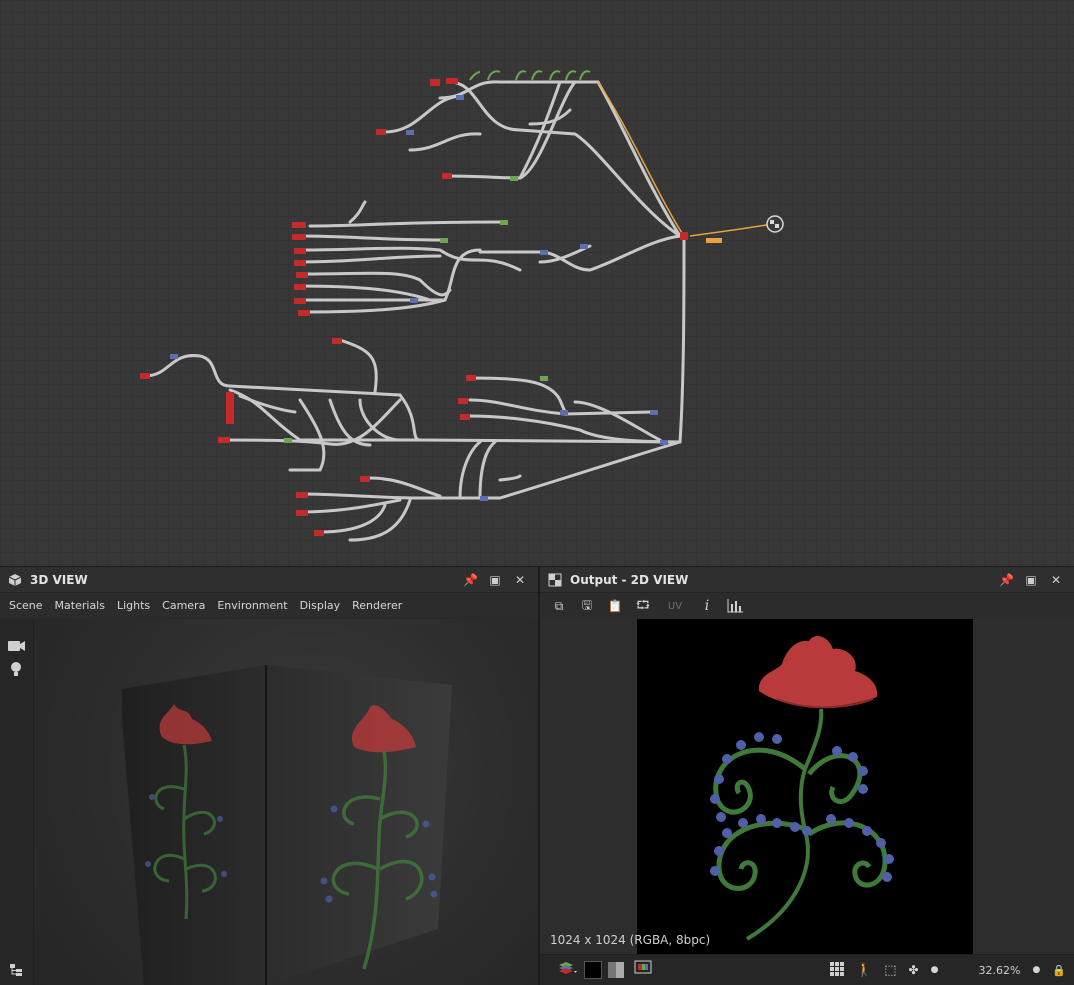  What do you see at coordinates (615, 606) in the screenshot?
I see `clipboard-icon: 📋` at bounding box center [615, 606].